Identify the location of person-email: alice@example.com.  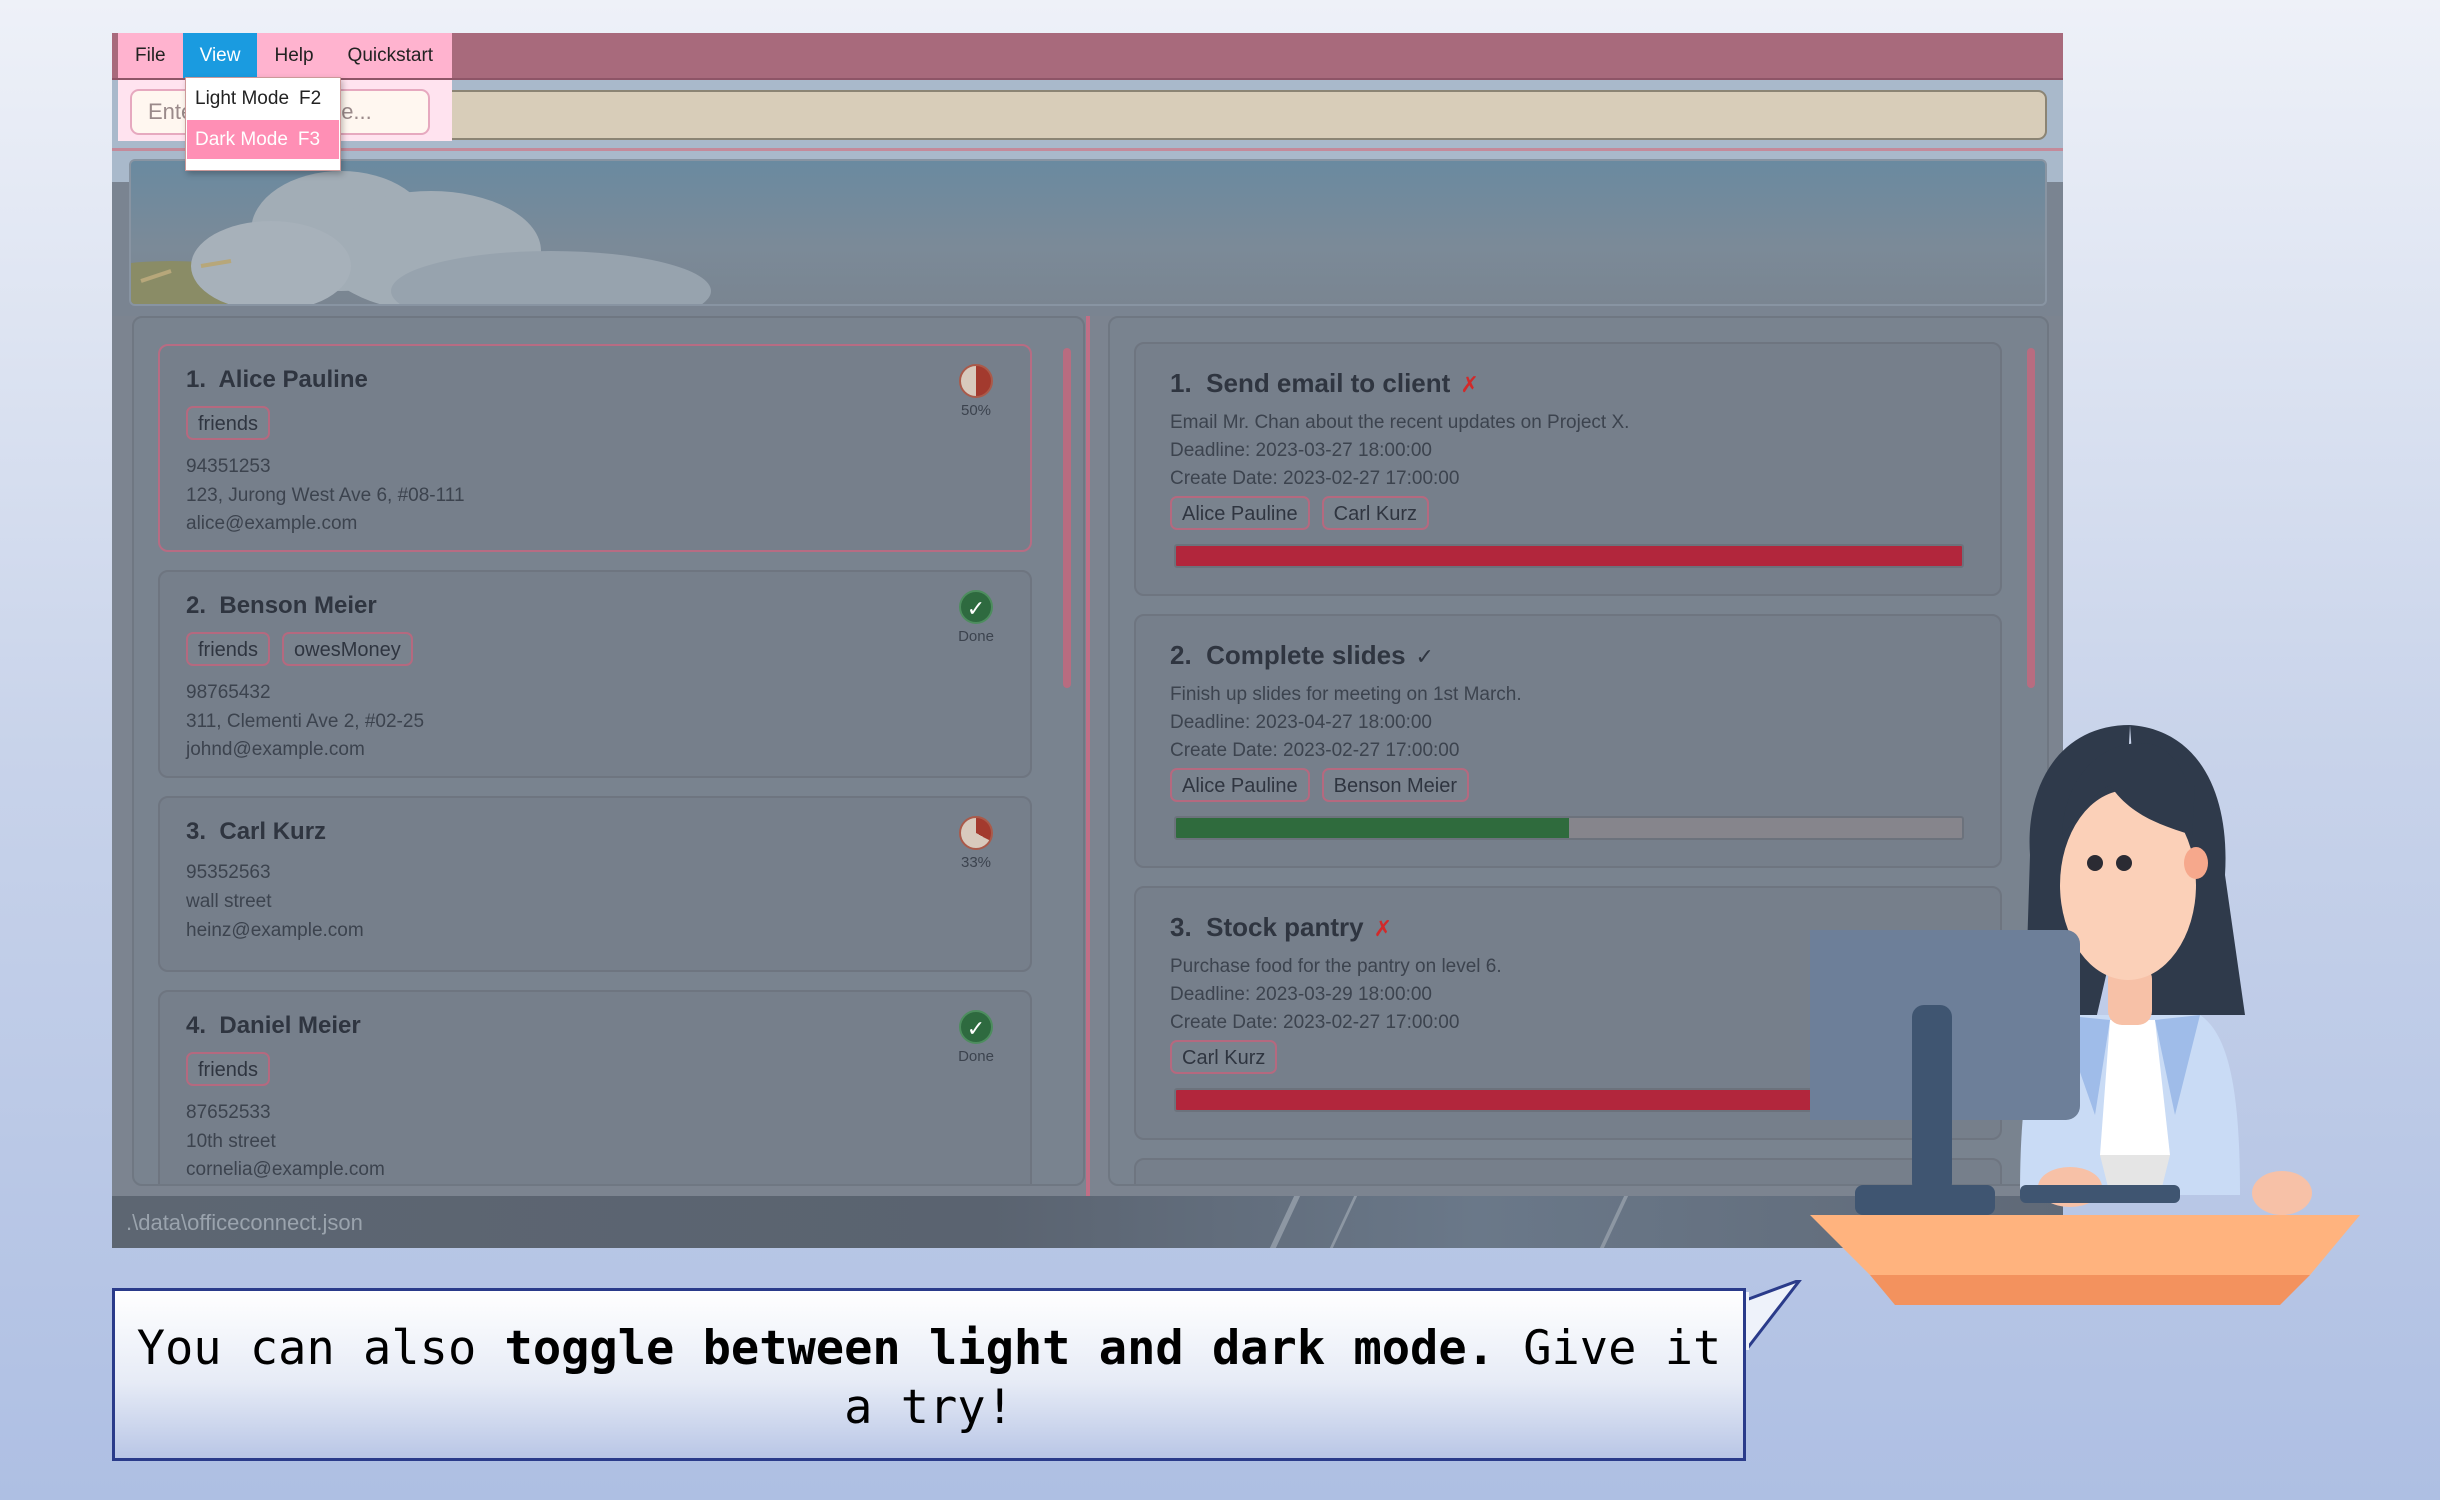
(272, 523).